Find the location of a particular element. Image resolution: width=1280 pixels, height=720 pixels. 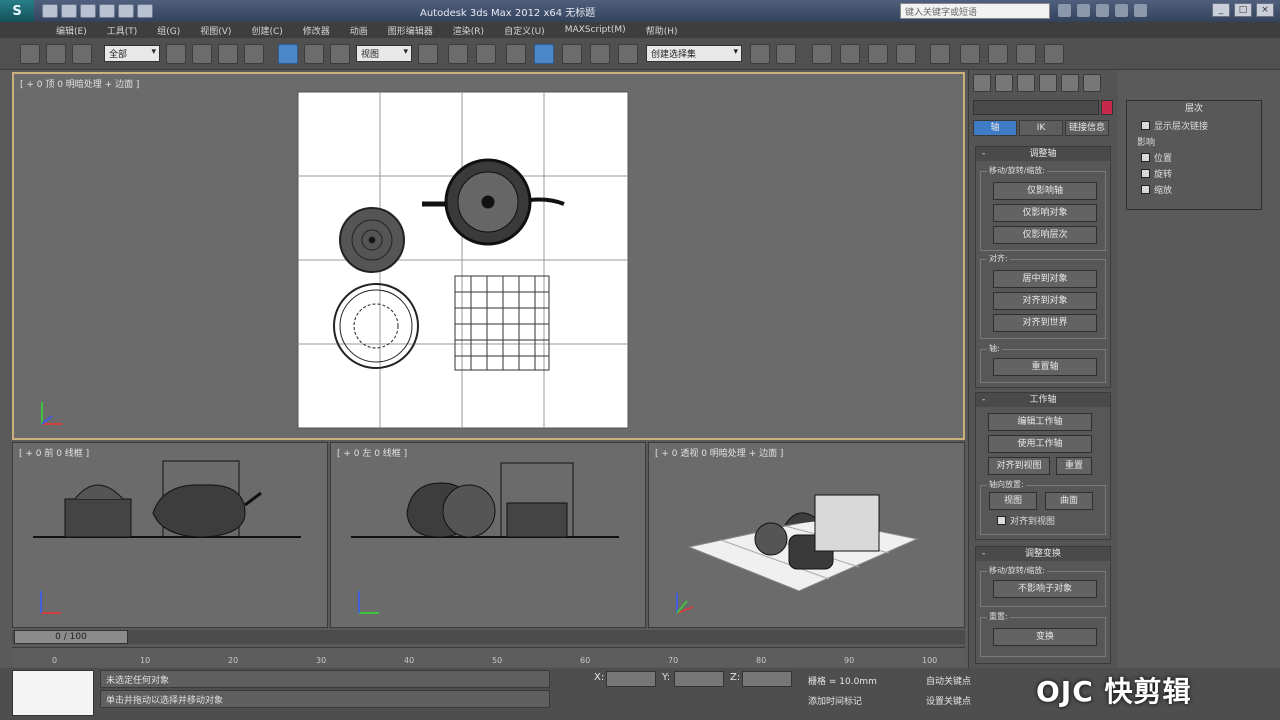

render-setup-icon is located at coordinates (970, 54).